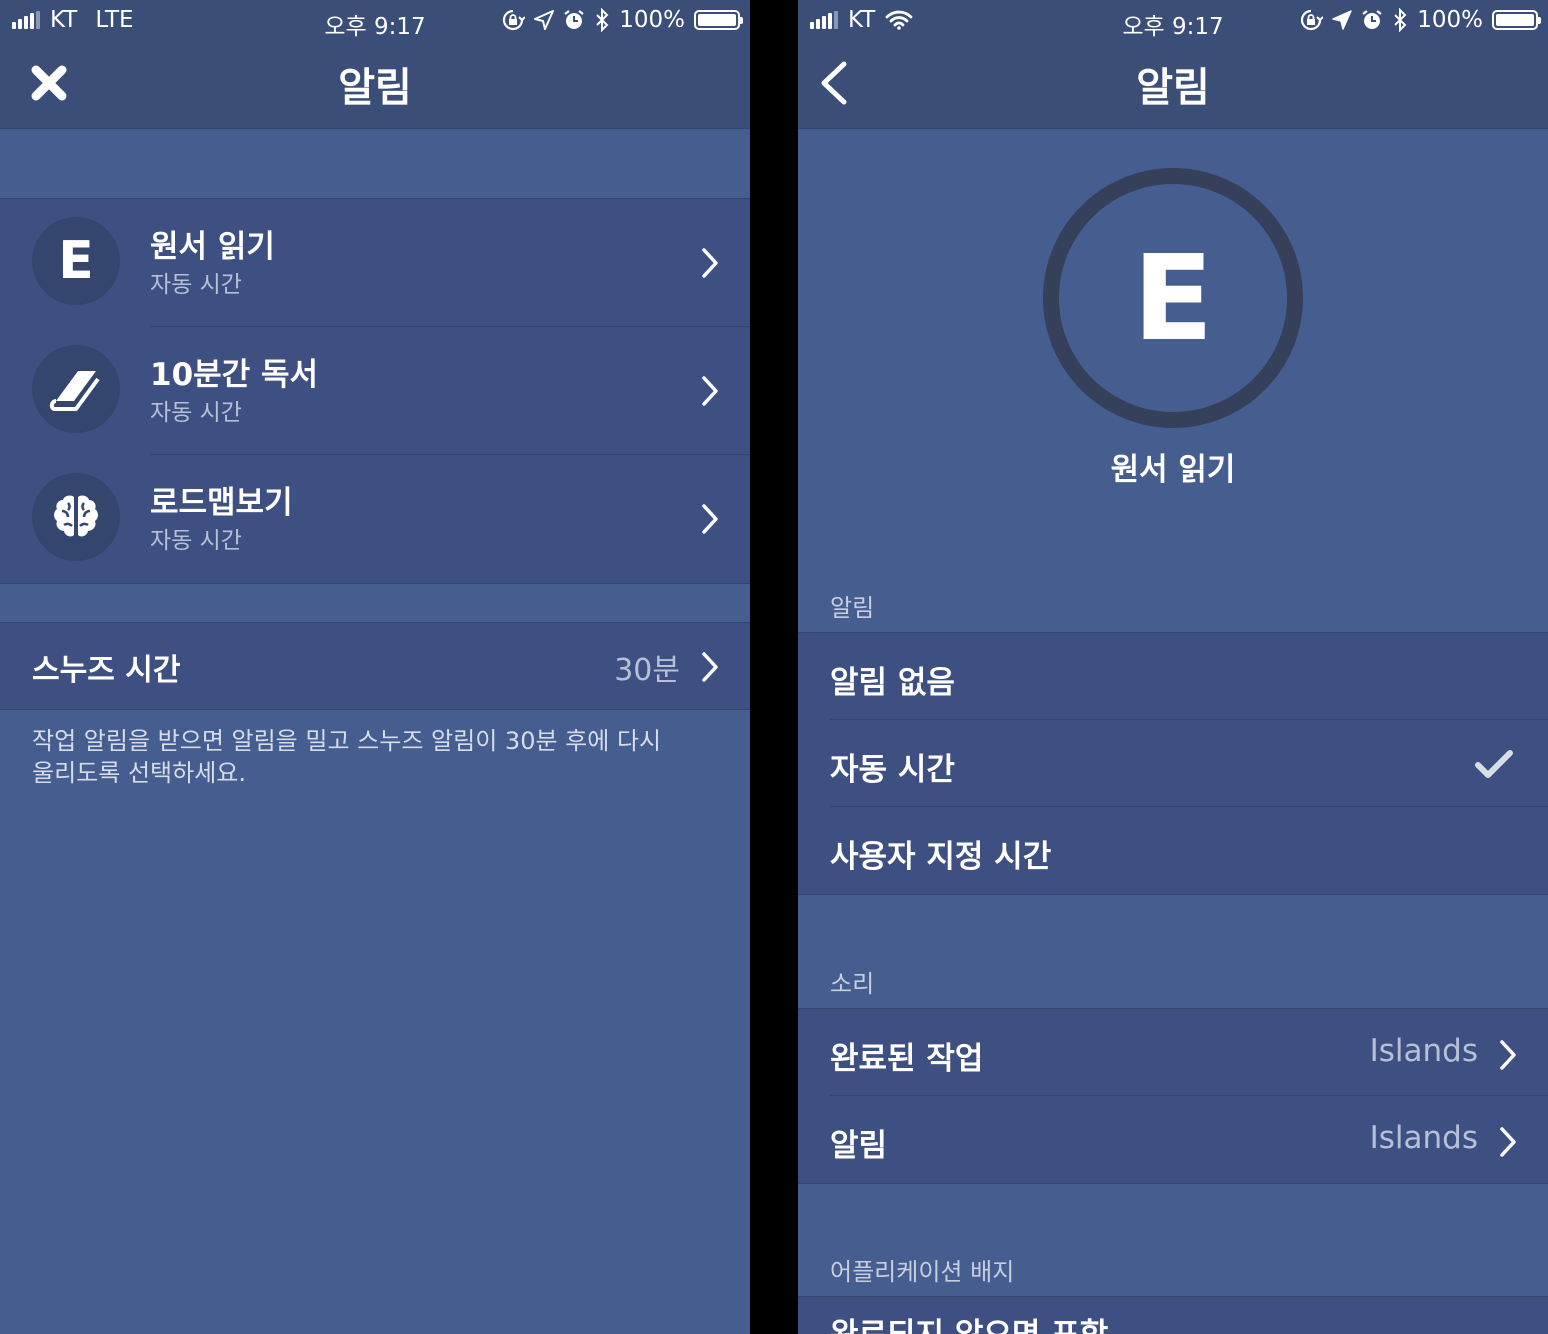  Describe the element at coordinates (852, 608) in the screenshot. I see `alarm-section-header: 알림` at that location.